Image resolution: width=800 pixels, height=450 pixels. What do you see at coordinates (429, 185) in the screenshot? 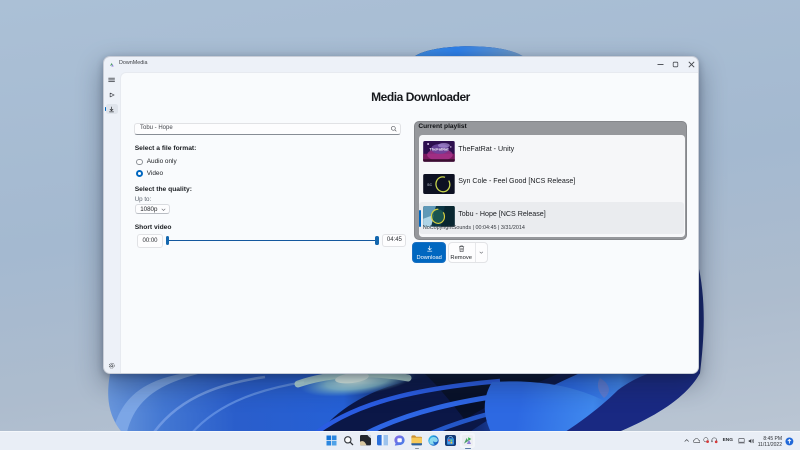
I see `svg-text: SC` at bounding box center [429, 185].